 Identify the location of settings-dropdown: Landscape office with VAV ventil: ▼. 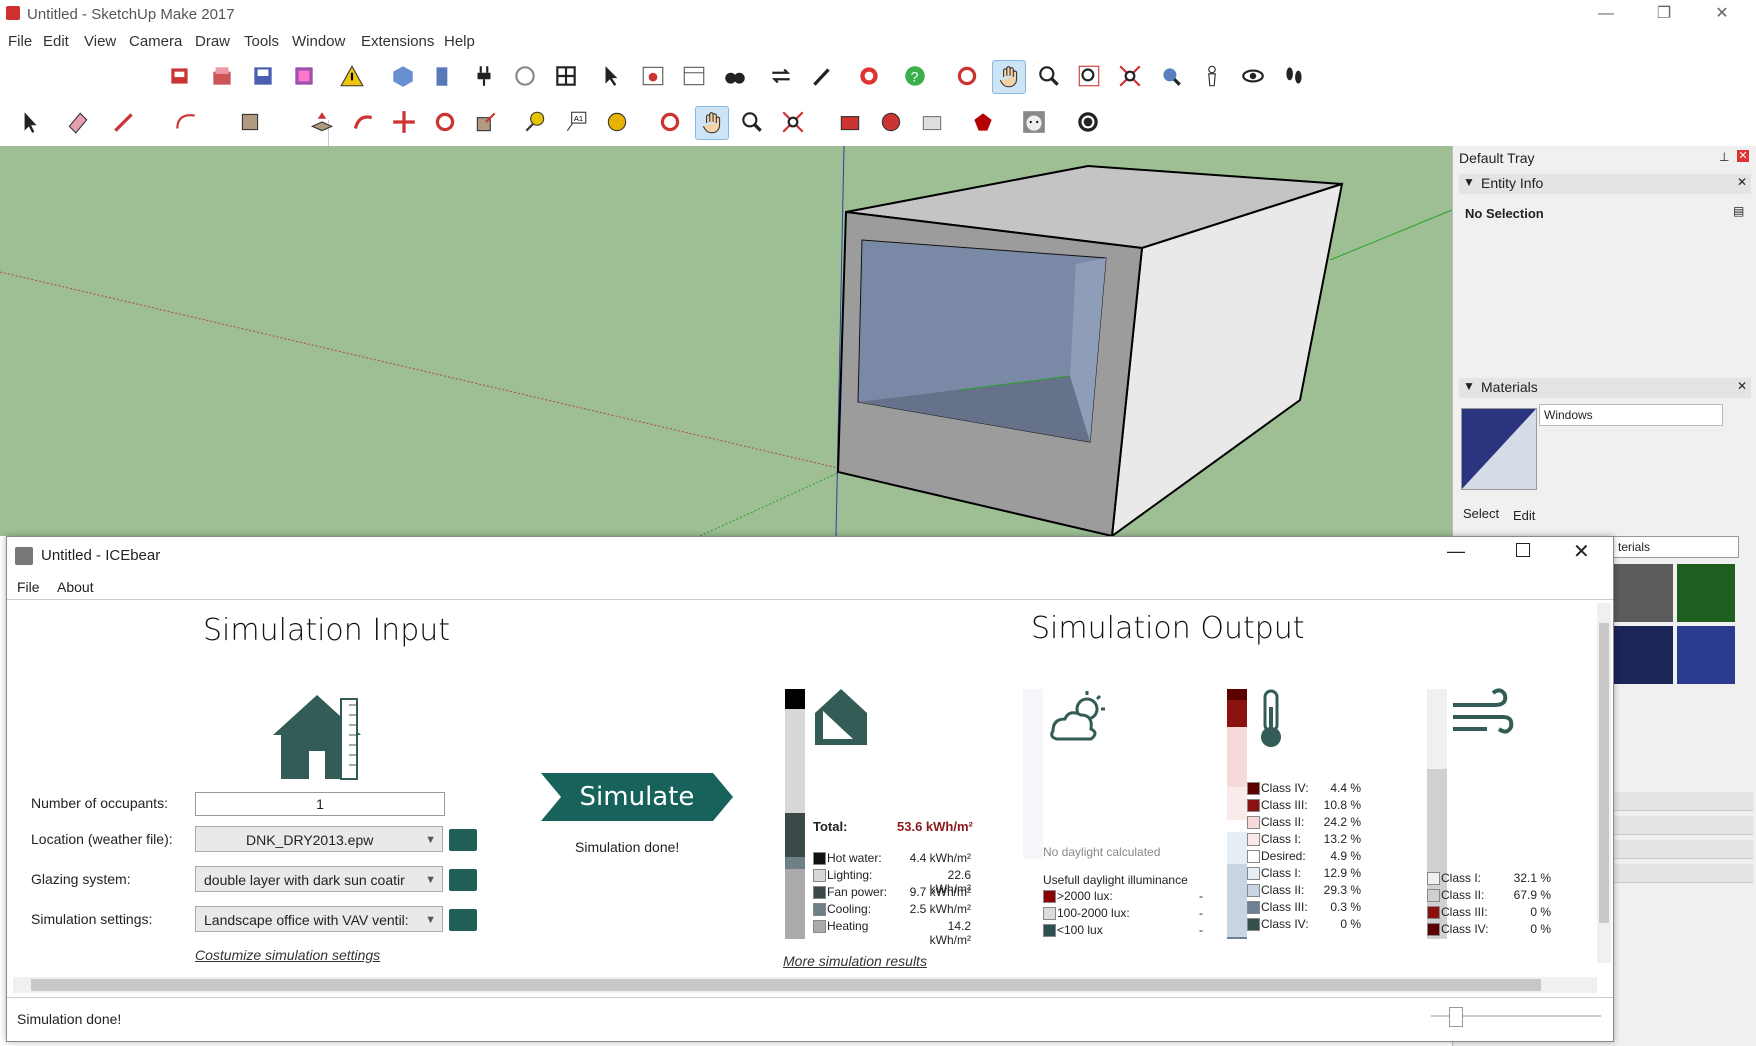
(319, 919).